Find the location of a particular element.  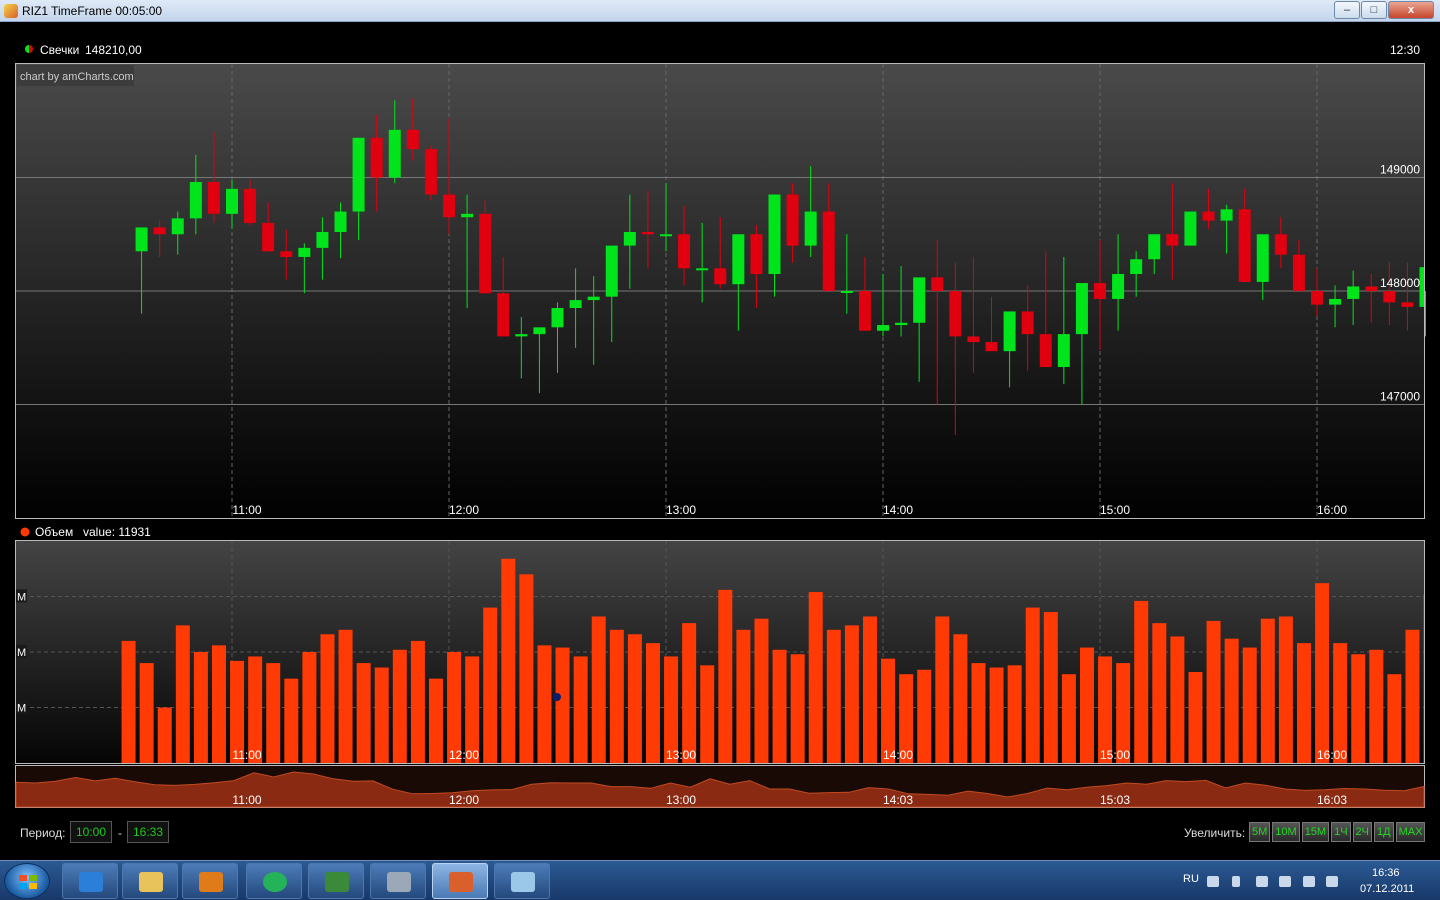

taskbar-chart-app-button is located at coordinates (460, 881).